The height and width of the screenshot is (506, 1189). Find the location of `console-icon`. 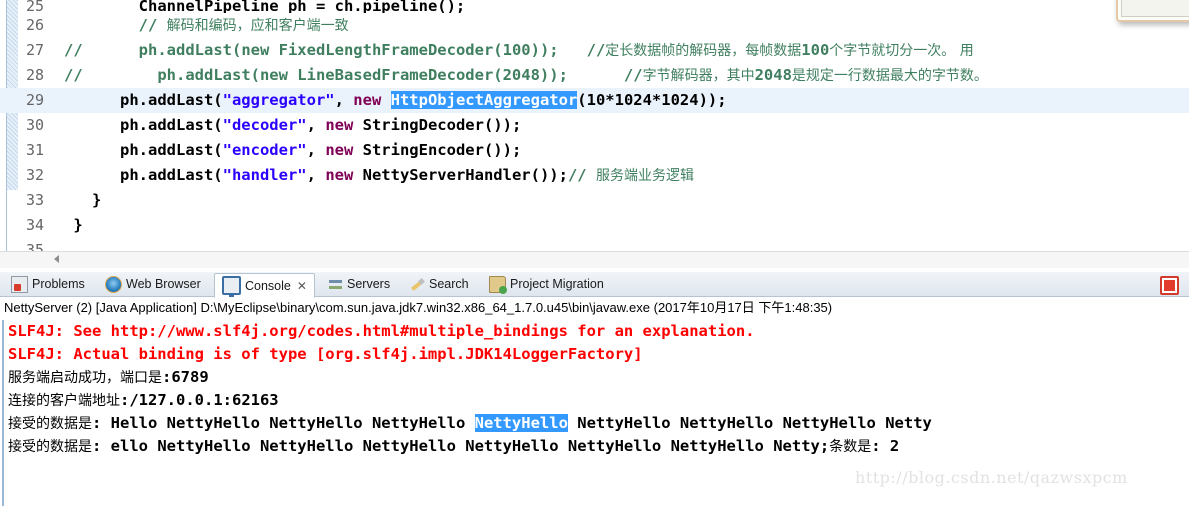

console-icon is located at coordinates (231, 286).